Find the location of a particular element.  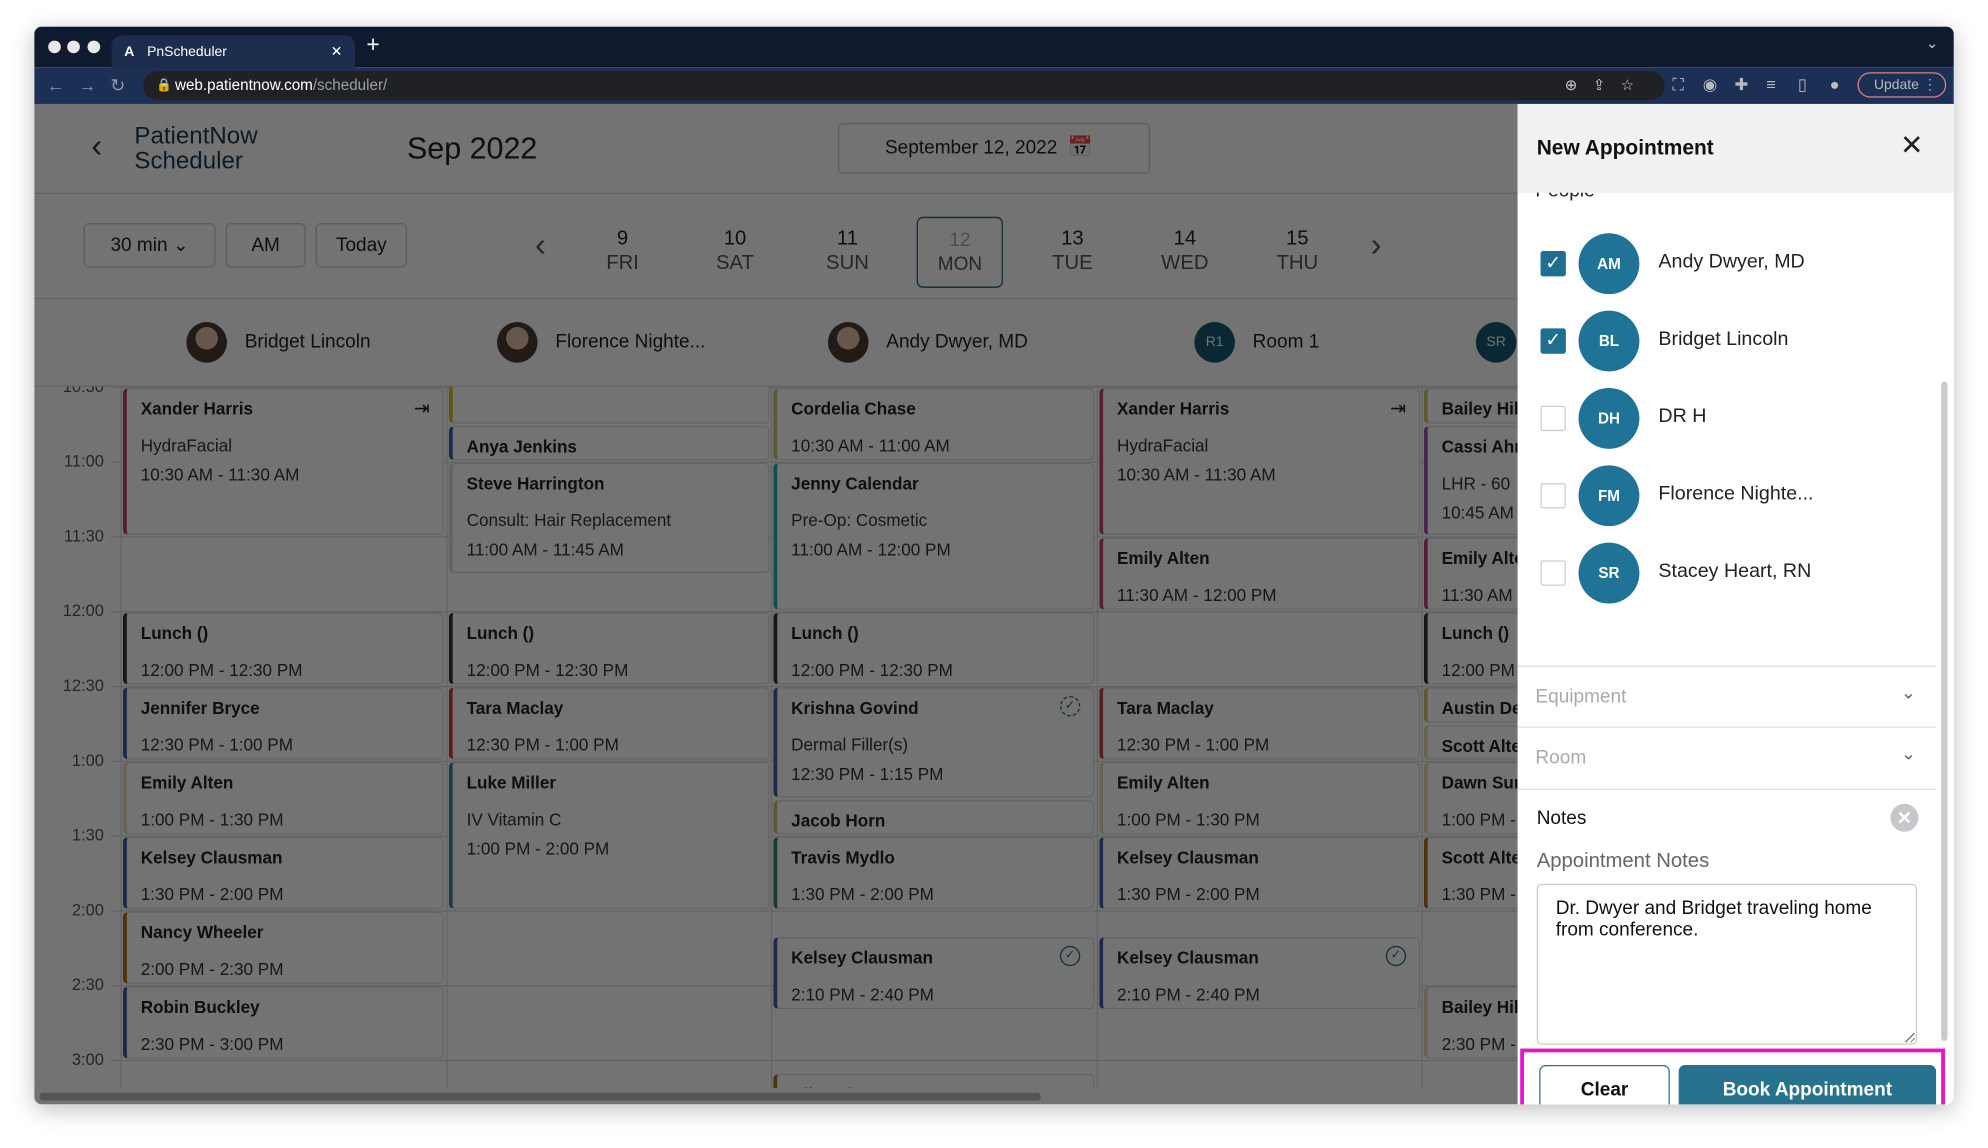

reading-list-icon: ≡ is located at coordinates (1771, 84).